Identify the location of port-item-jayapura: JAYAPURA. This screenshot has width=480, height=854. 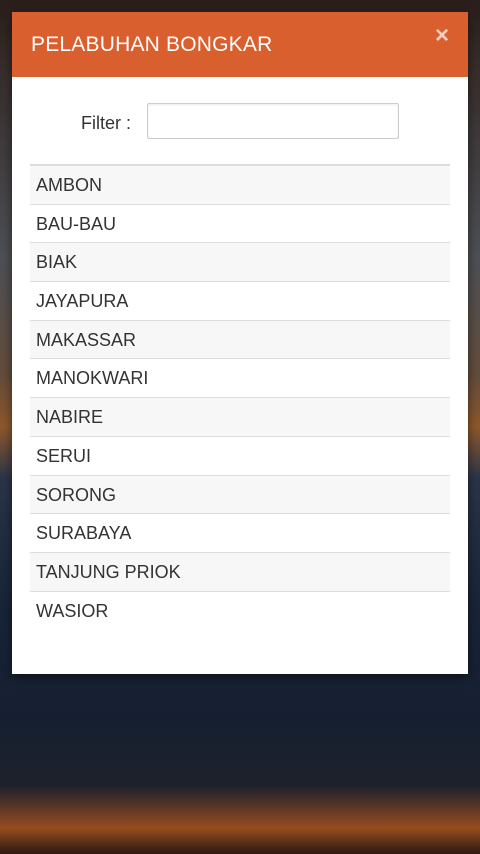
(240, 301).